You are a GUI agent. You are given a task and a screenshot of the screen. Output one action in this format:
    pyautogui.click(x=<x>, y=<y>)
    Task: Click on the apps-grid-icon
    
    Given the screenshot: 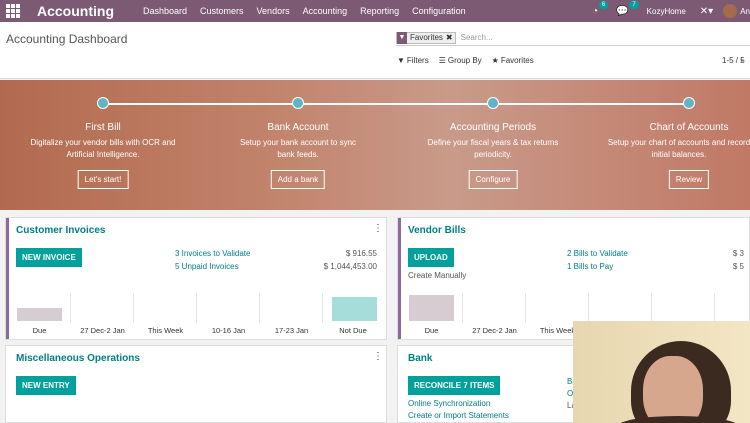 What is the action you would take?
    pyautogui.click(x=13, y=11)
    